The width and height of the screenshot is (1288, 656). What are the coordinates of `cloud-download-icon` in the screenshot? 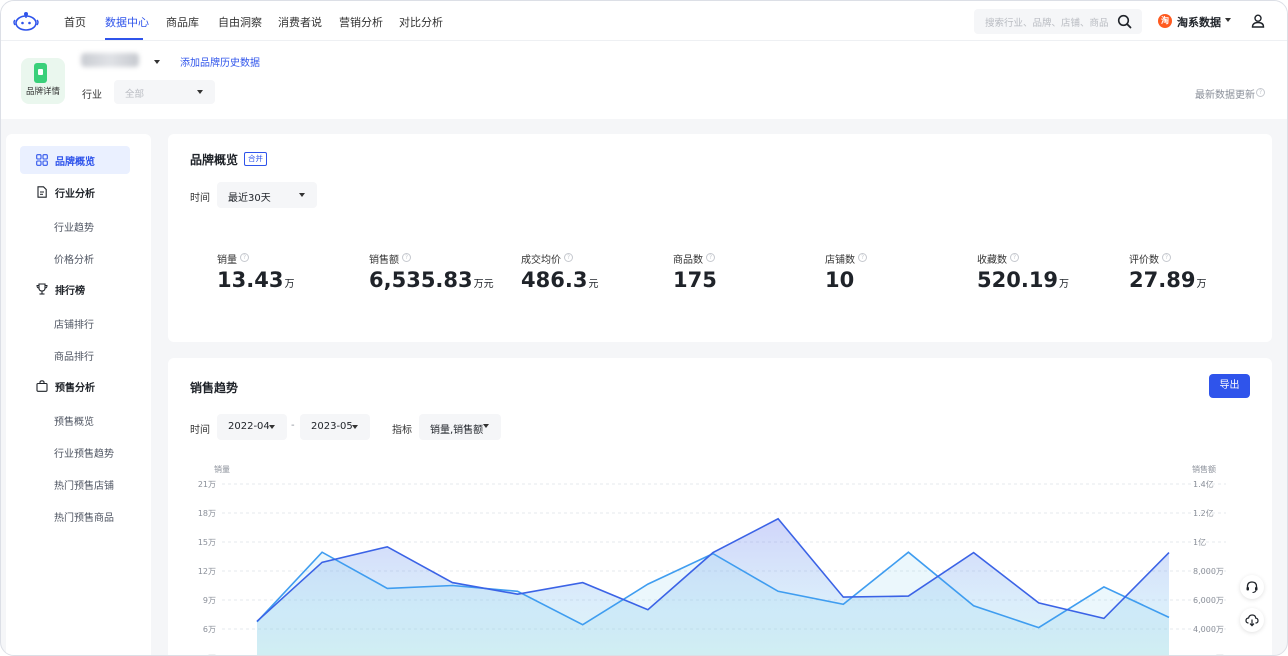 It's located at (1252, 620).